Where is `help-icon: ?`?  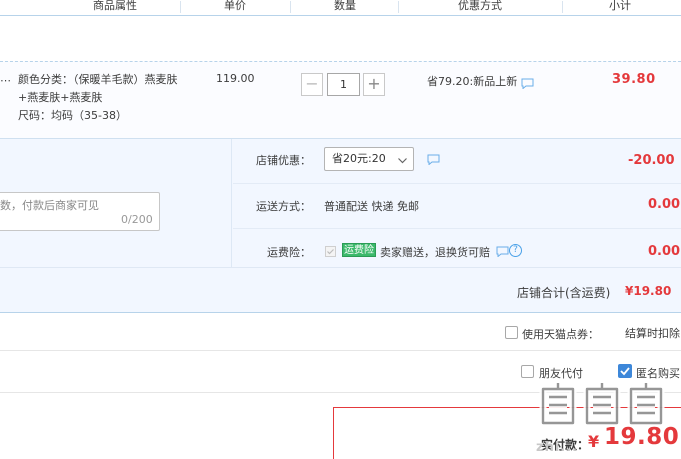 help-icon: ? is located at coordinates (515, 250).